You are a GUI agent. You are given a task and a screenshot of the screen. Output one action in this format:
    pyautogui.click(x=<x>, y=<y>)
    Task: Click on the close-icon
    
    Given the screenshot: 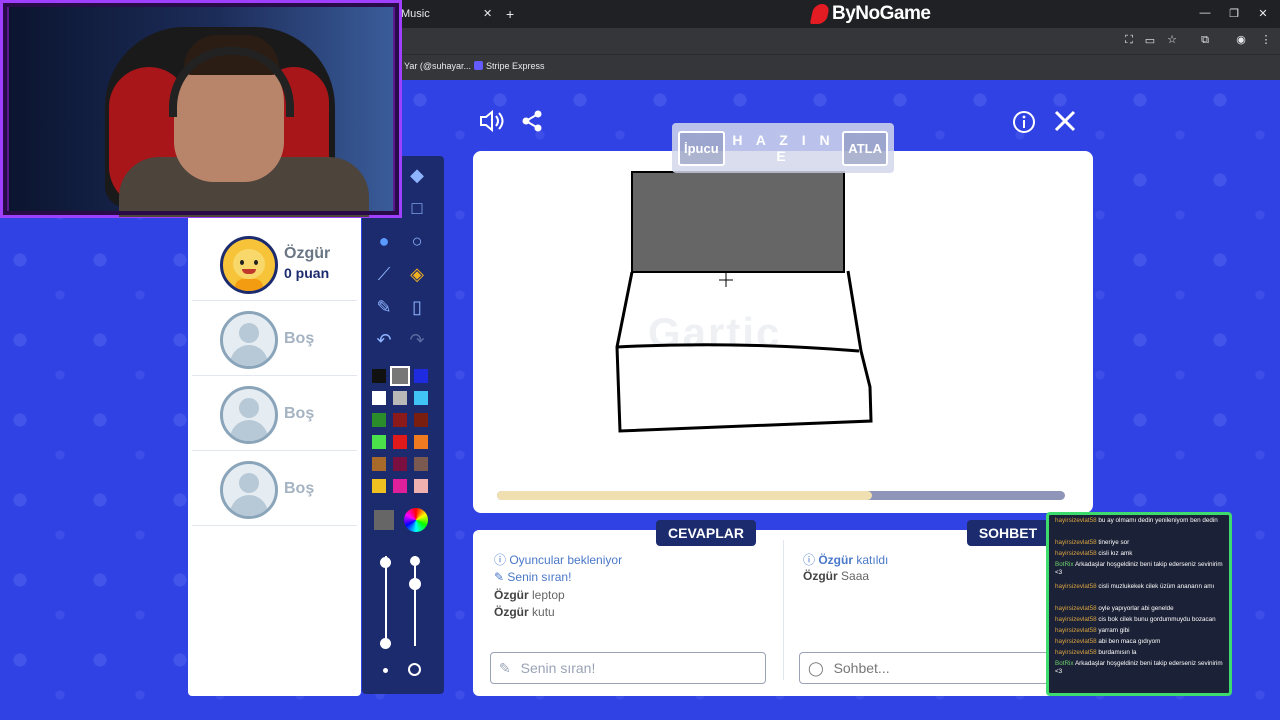 What is the action you would take?
    pyautogui.click(x=1065, y=124)
    